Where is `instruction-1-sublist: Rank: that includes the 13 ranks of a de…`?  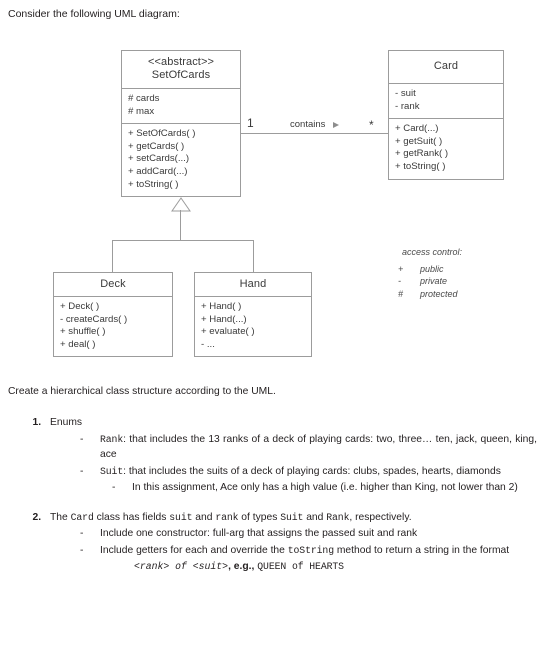 instruction-1-sublist: Rank: that includes the 13 ranks of a de… is located at coordinates (293, 464).